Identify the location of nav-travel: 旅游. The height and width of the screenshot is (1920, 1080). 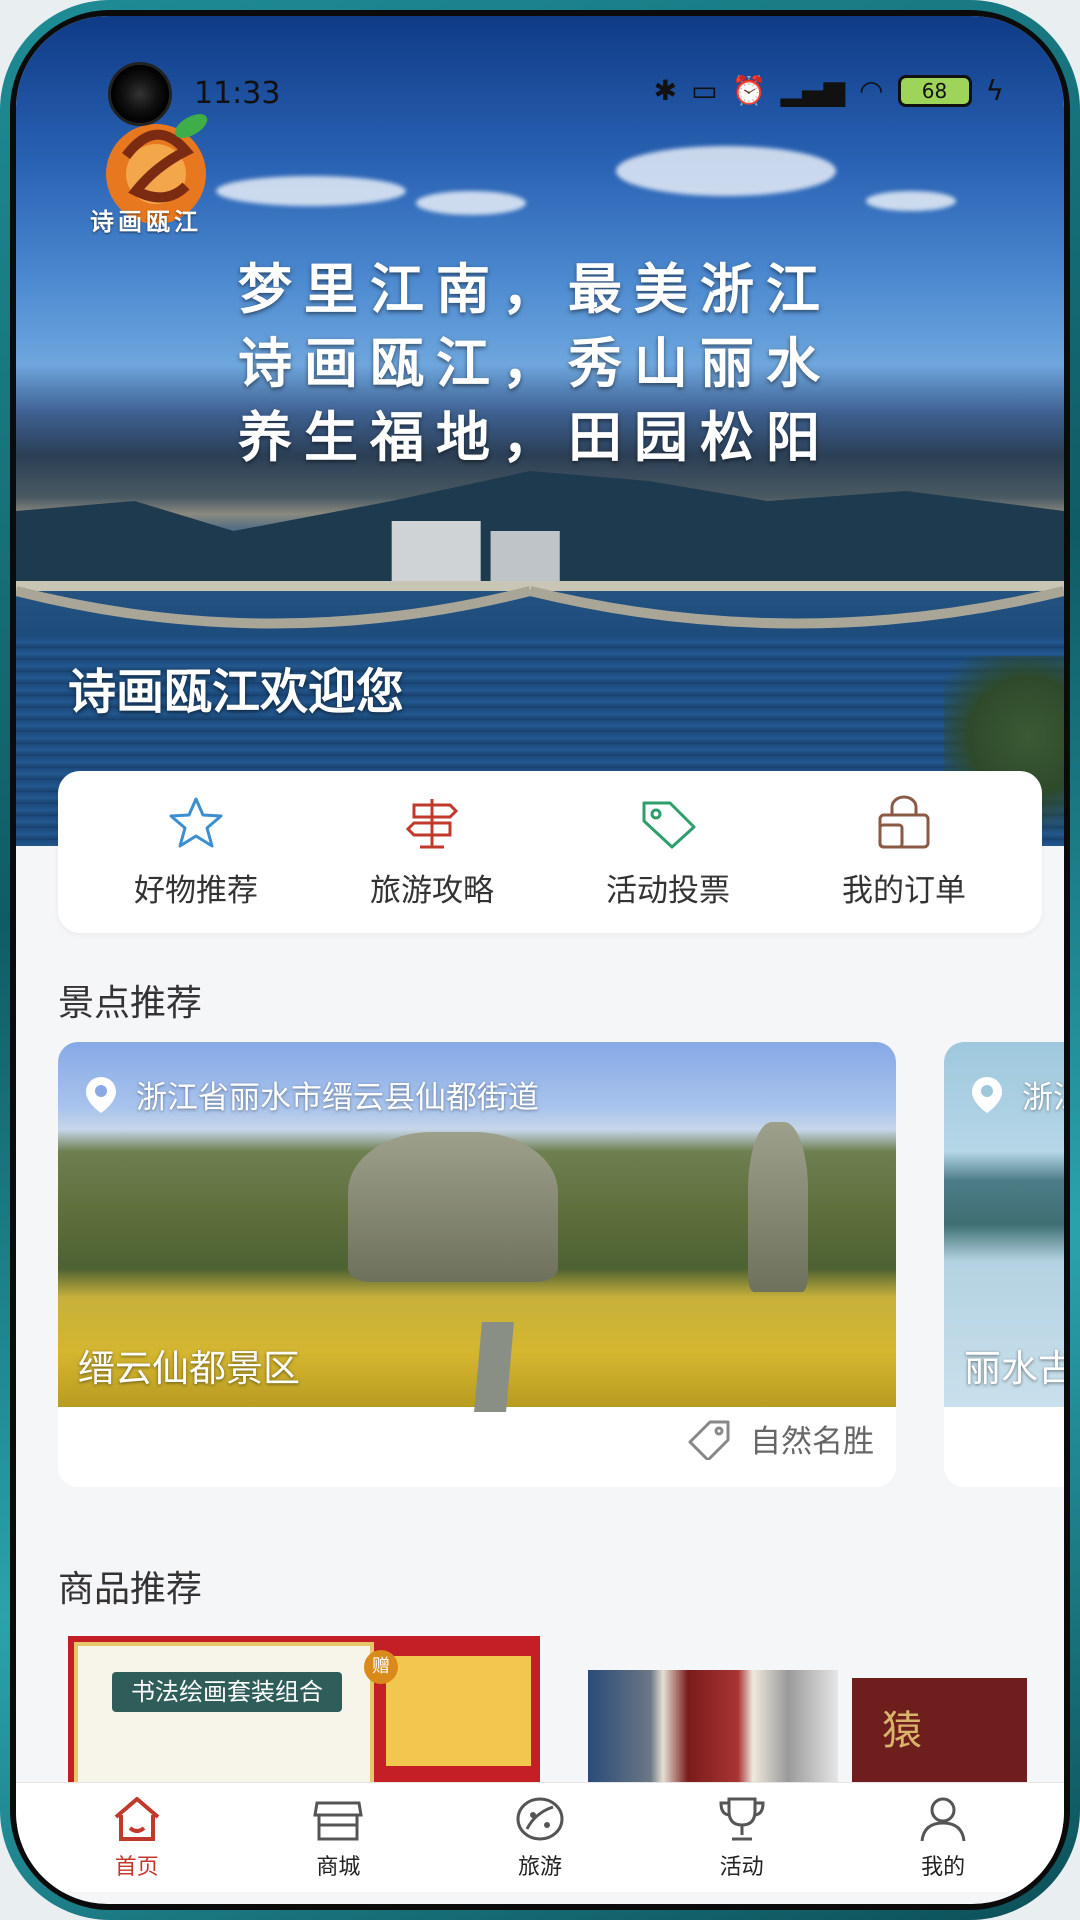
(540, 1838).